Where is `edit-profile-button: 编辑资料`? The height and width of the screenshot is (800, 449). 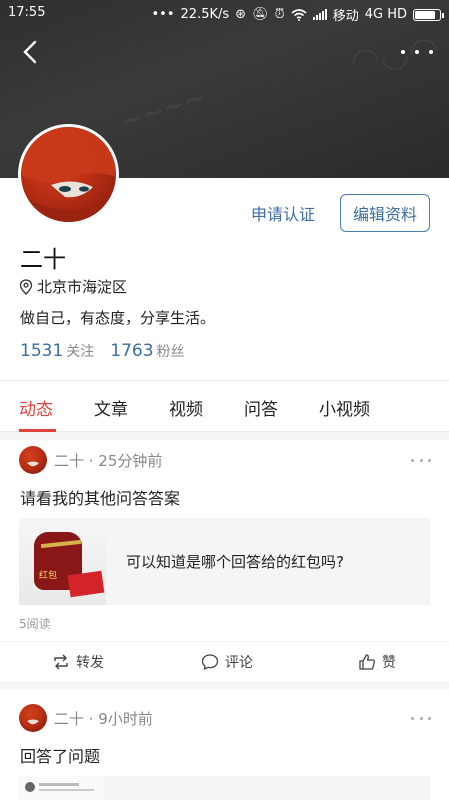
edit-profile-button: 编辑资料 is located at coordinates (385, 213).